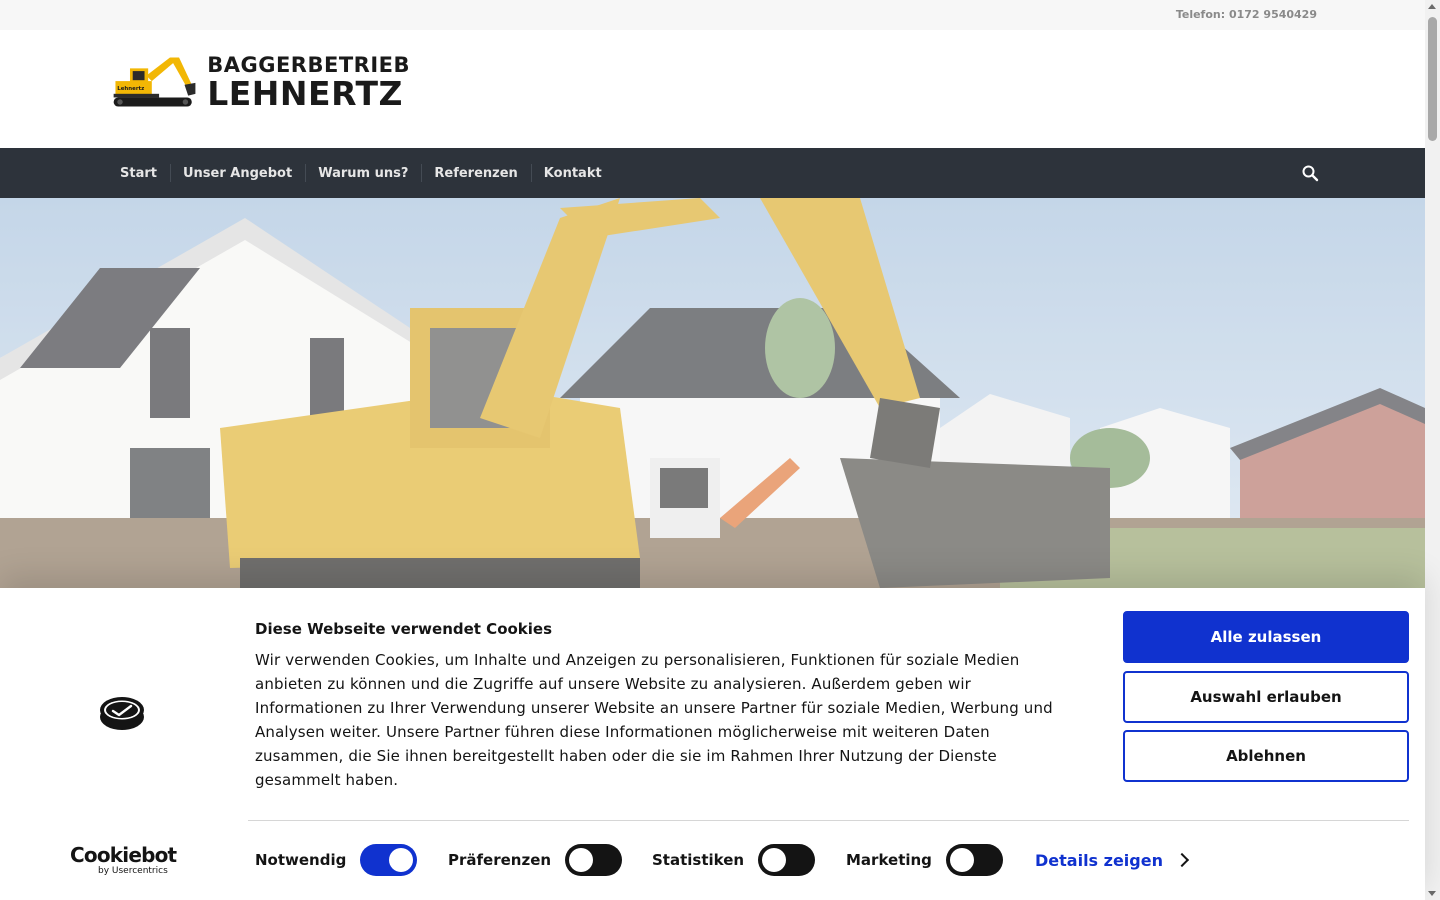  What do you see at coordinates (1432, 6) in the screenshot?
I see `scroll-up-icon` at bounding box center [1432, 6].